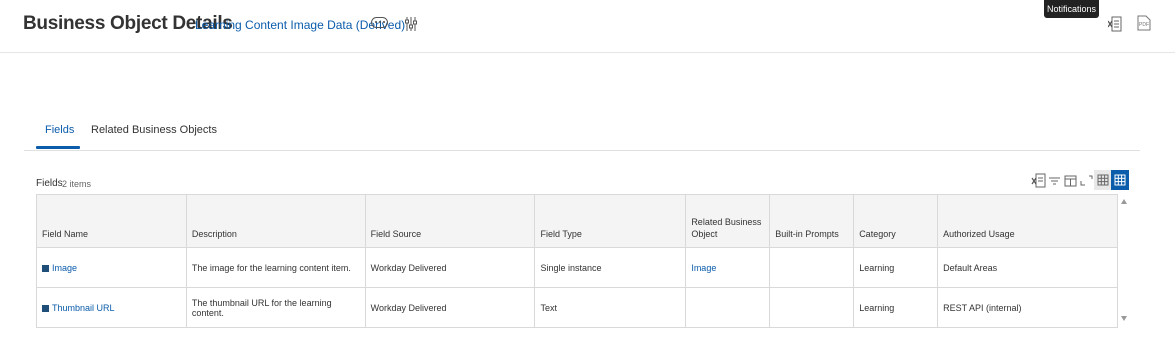 This screenshot has height=361, width=1175. Describe the element at coordinates (728, 267) in the screenshot. I see `related-business-object-link: Image` at that location.